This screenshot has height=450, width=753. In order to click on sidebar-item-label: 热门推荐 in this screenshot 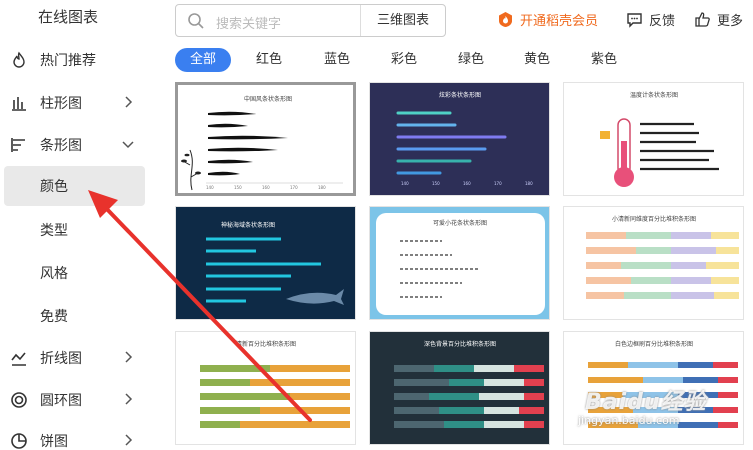, I will do `click(68, 61)`.